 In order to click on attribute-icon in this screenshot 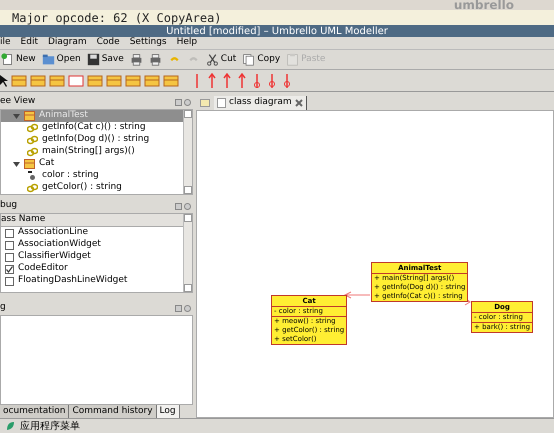, I will do `click(32, 176)`.